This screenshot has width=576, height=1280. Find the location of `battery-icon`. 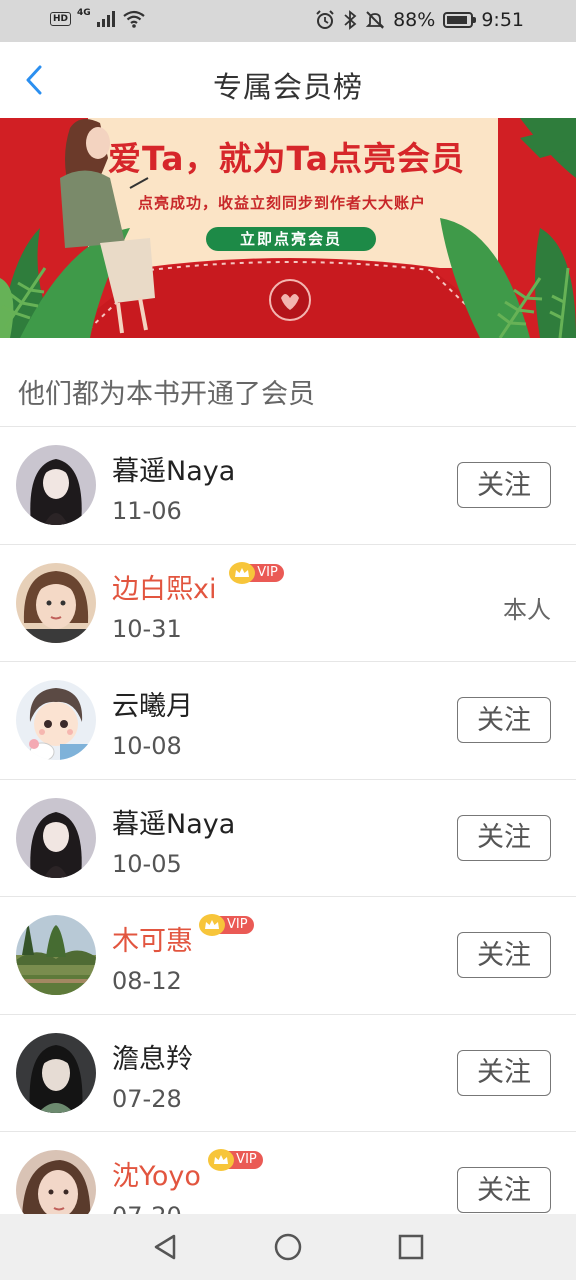

battery-icon is located at coordinates (460, 20).